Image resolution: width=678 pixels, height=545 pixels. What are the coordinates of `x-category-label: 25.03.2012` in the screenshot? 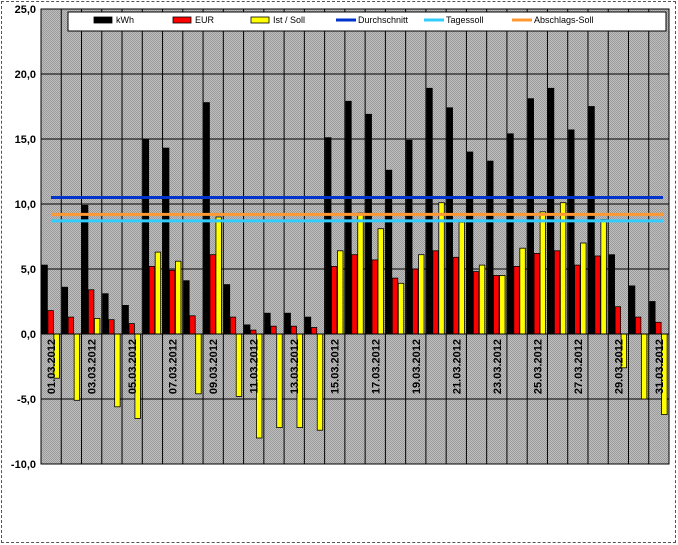 It's located at (538, 366).